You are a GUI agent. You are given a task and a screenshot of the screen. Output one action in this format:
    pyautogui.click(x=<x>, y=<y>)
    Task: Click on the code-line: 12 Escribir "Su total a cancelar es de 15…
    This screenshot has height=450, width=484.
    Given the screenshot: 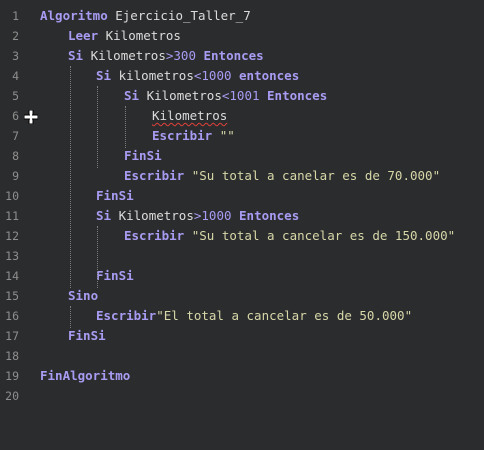 What is the action you would take?
    pyautogui.click(x=242, y=236)
    